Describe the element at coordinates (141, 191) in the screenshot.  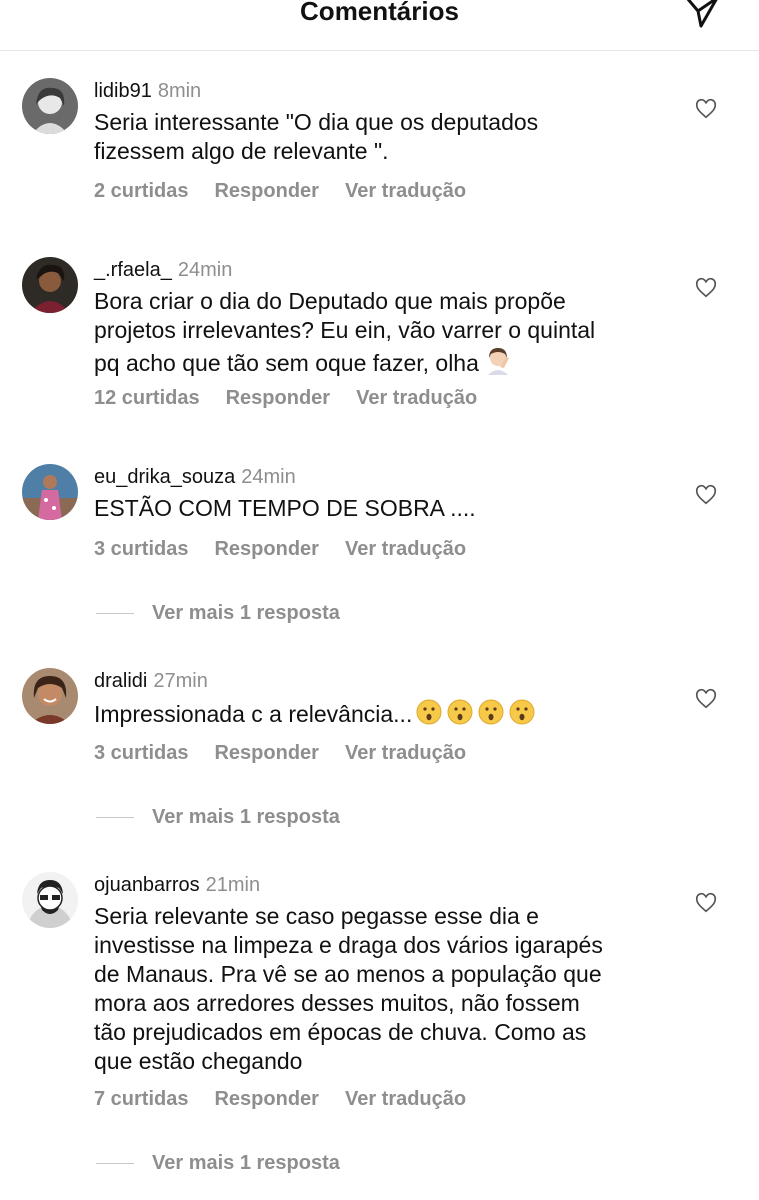
I see `likes-count: 2 curtidas` at that location.